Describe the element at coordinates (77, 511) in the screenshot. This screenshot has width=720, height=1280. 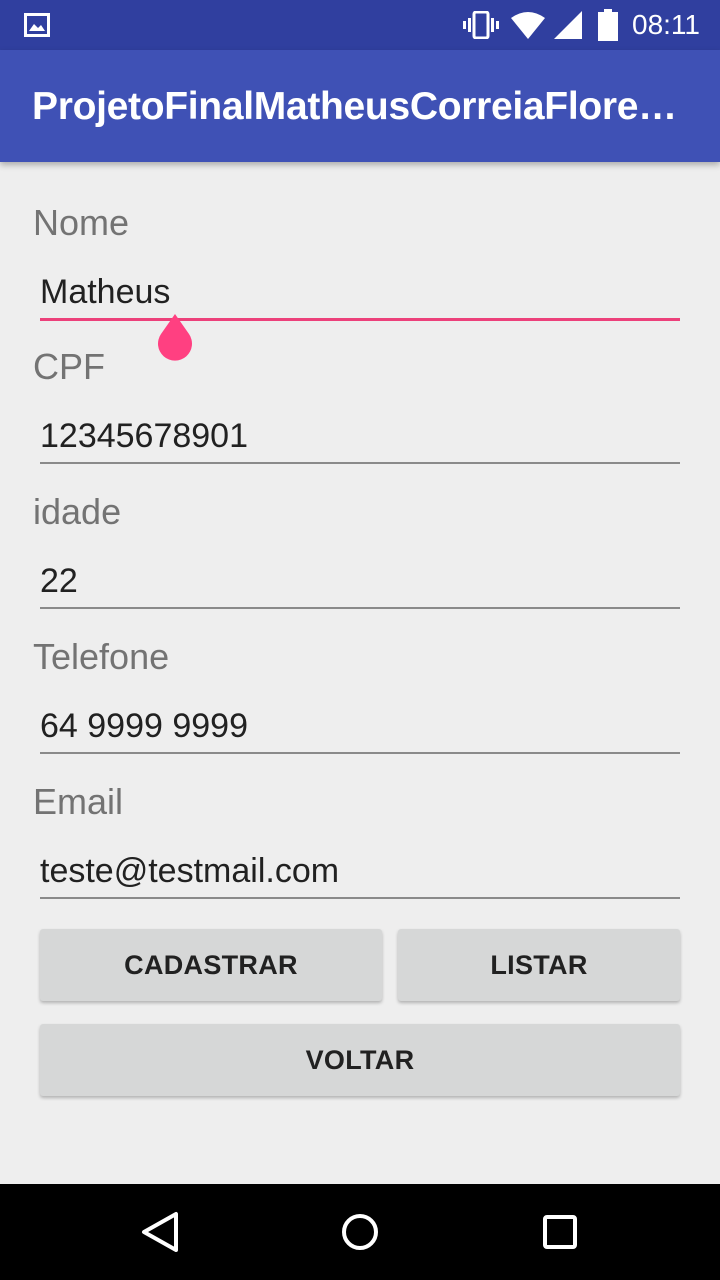
I see `idade-label: idade` at that location.